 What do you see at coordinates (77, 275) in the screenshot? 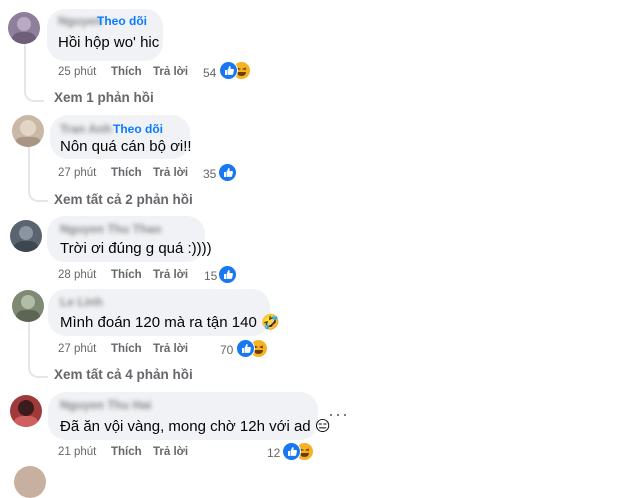
I see `comment-time: 28 phút` at bounding box center [77, 275].